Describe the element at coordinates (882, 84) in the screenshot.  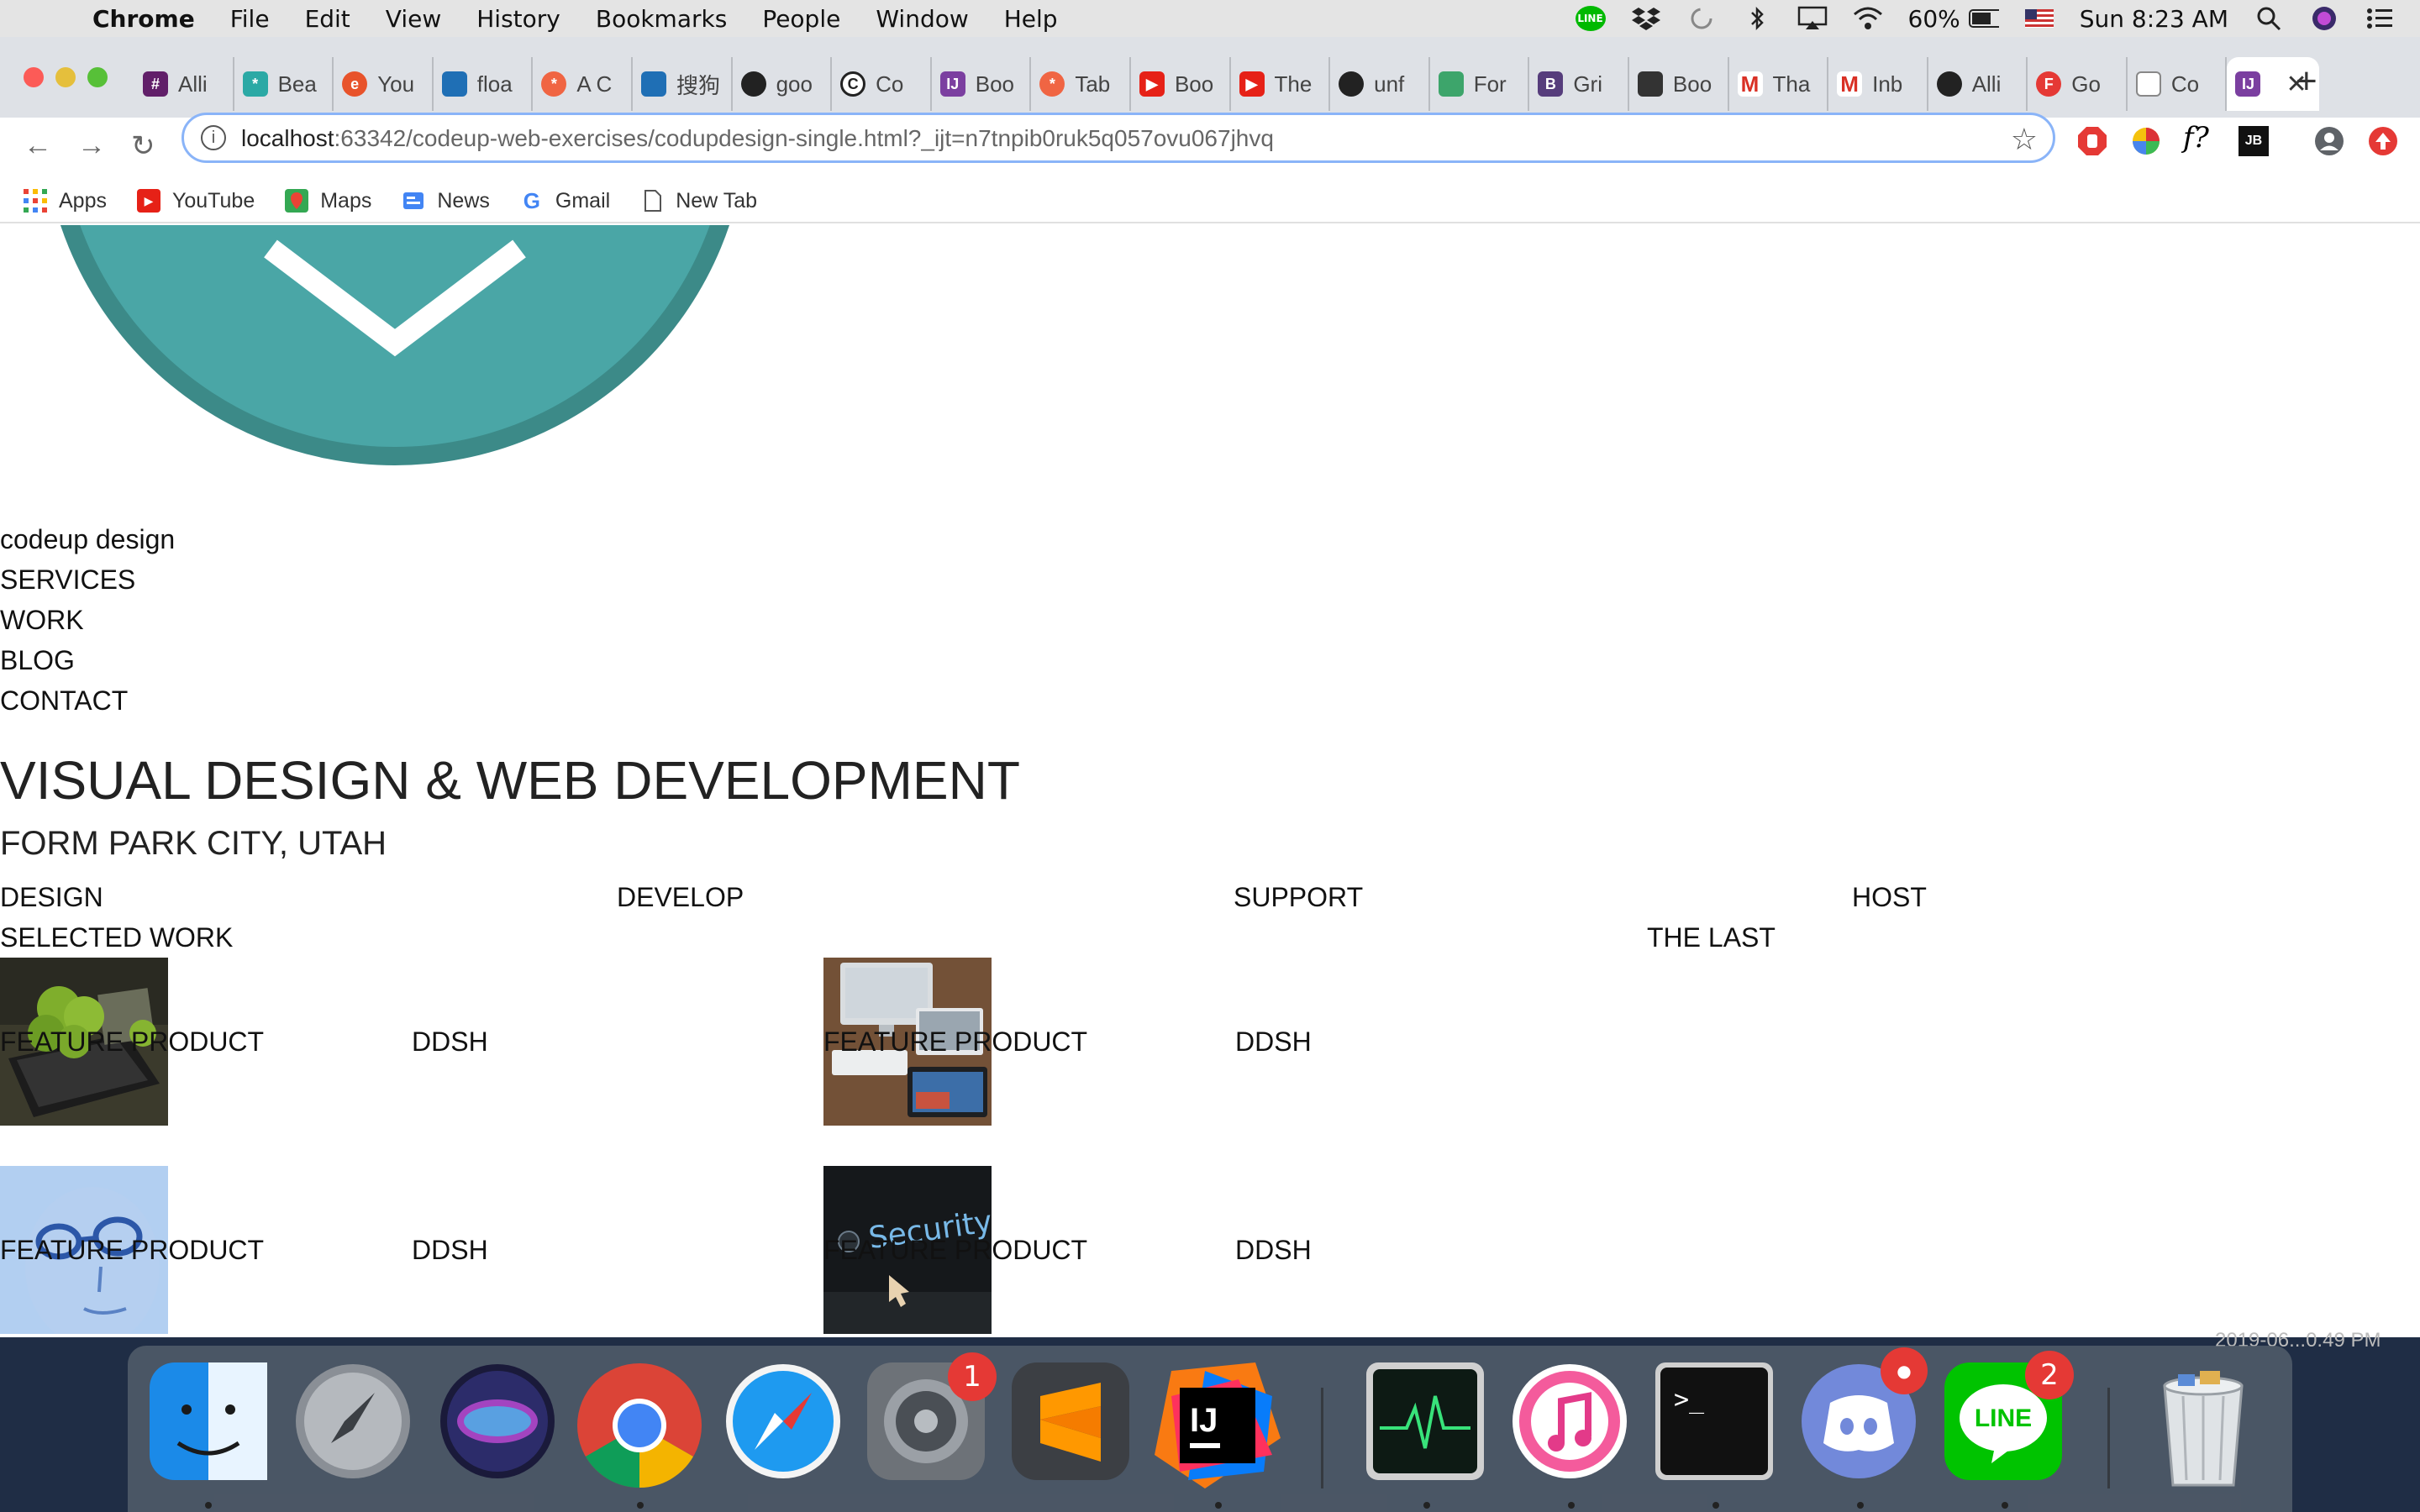
I see `tab: C Co` at that location.